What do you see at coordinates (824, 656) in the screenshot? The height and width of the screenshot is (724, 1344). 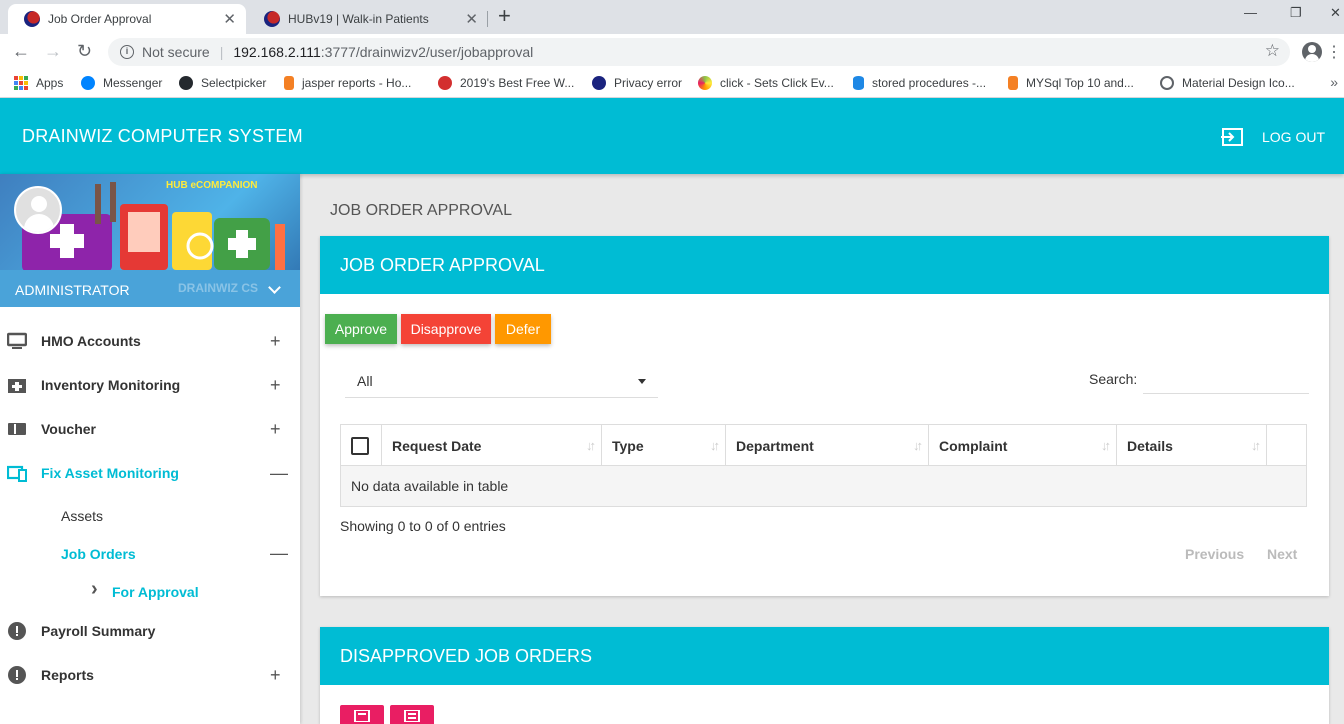 I see `card-title: DISAPPROVED JOB ORDERS` at bounding box center [824, 656].